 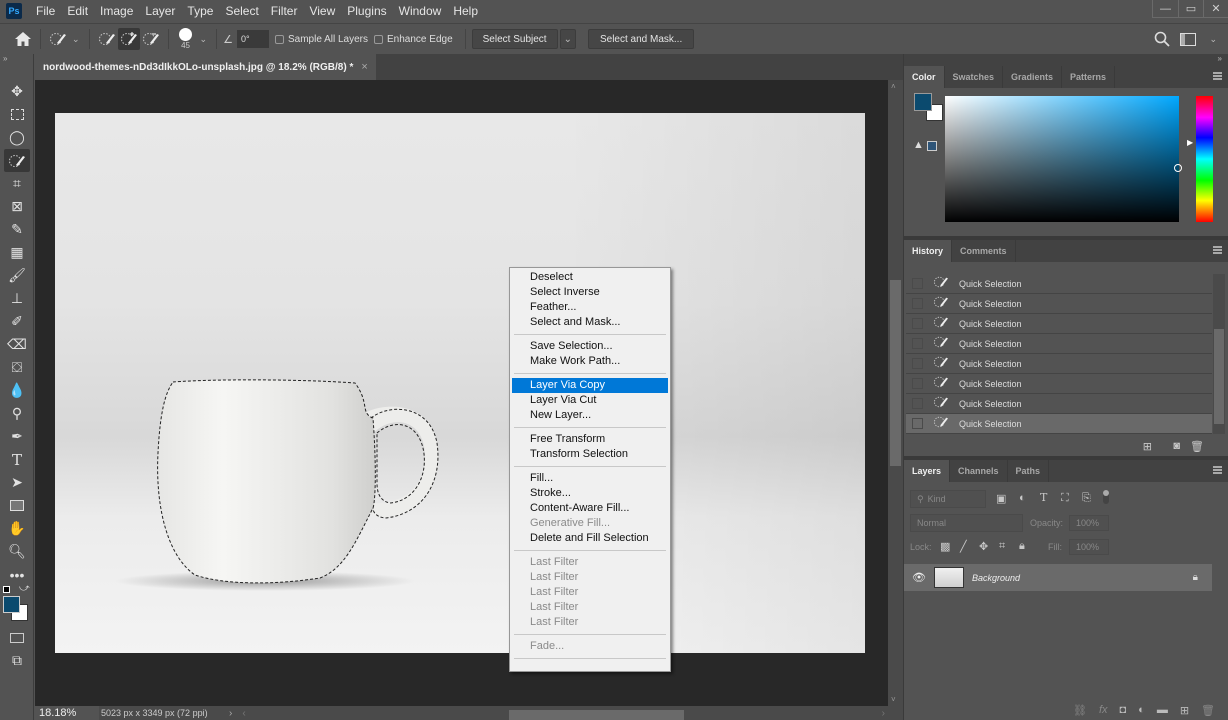 What do you see at coordinates (1080, 710) in the screenshot?
I see `link-layers-icon: ⛓` at bounding box center [1080, 710].